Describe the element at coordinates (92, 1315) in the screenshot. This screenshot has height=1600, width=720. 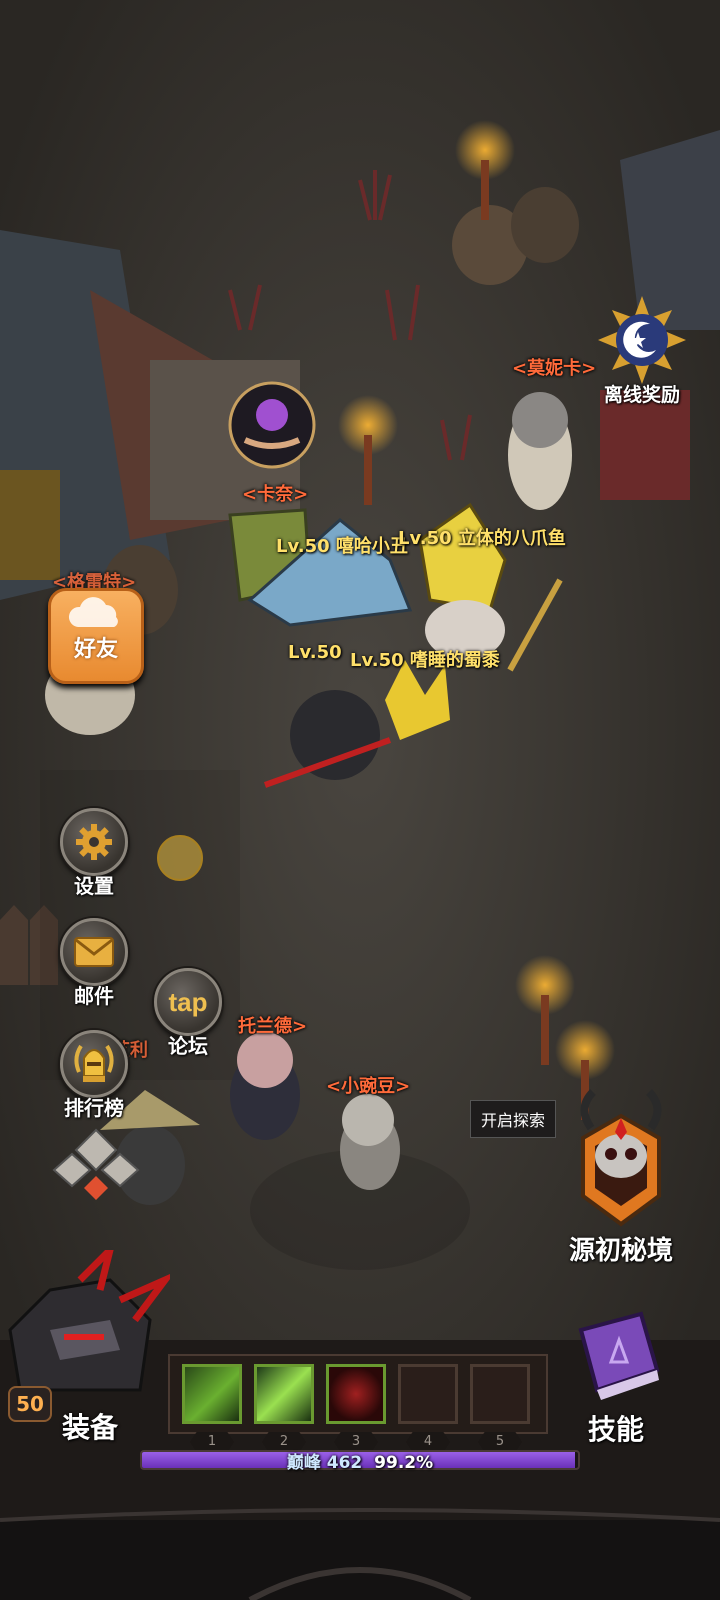
I see `dark-knight-avatar-icon` at that location.